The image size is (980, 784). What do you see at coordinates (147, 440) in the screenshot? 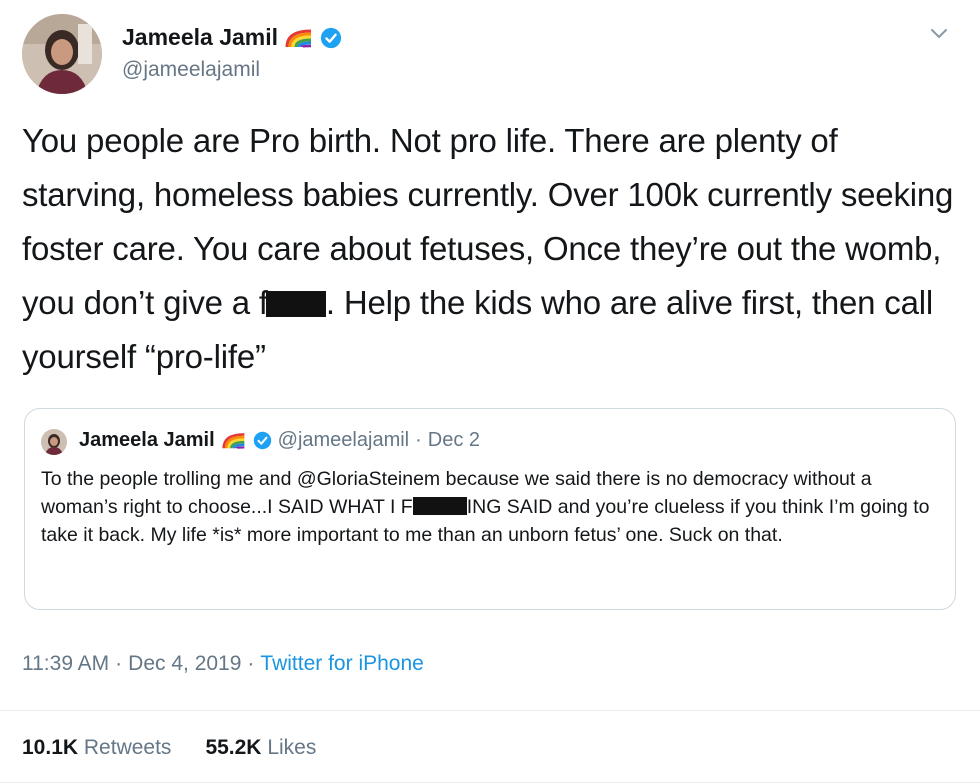
I see `quoted-author-name: Jameela Jamil` at bounding box center [147, 440].